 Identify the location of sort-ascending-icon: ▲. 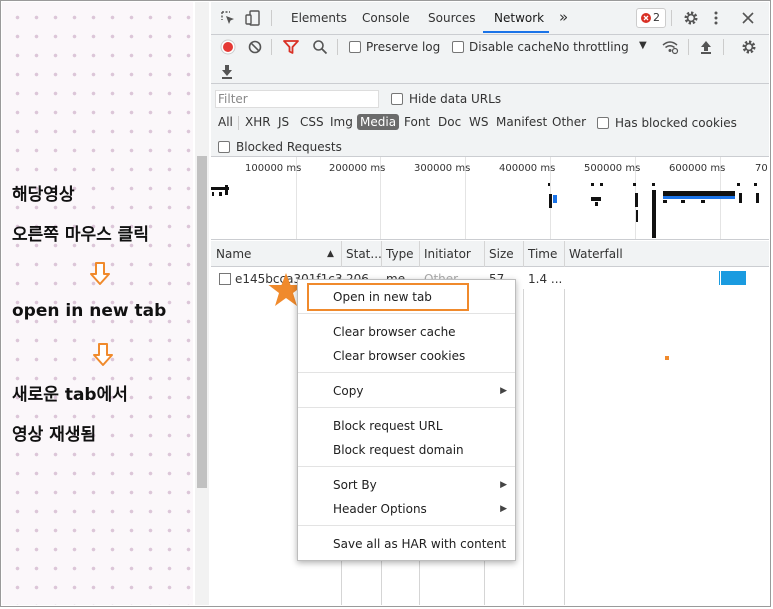
(330, 254).